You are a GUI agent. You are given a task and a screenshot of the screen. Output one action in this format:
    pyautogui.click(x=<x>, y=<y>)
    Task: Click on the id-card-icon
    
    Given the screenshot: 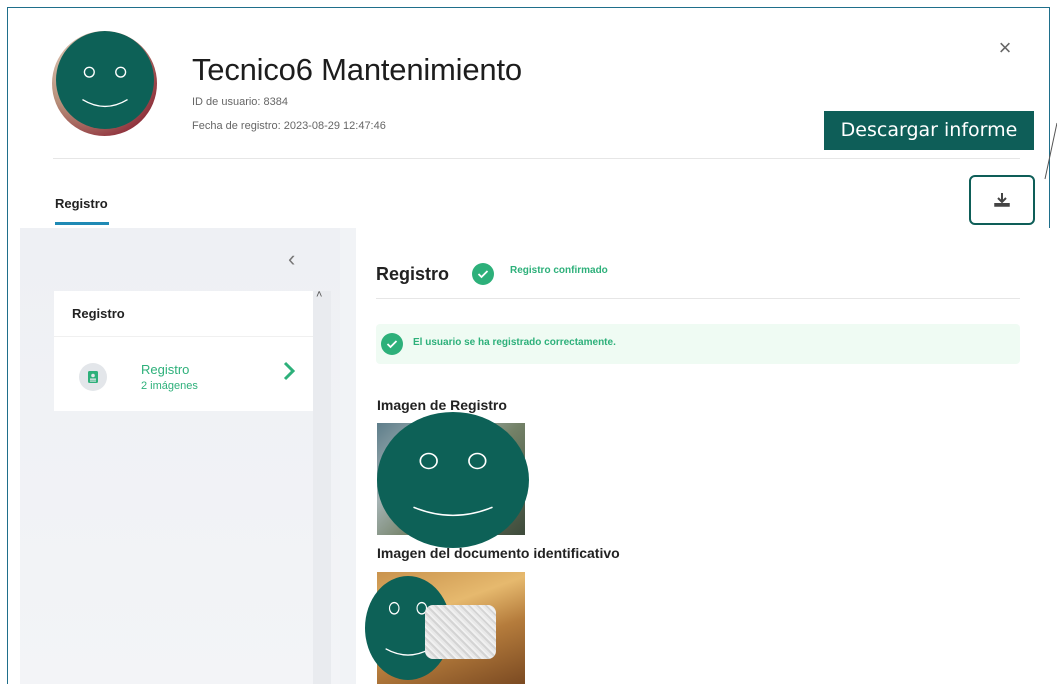 What is the action you would take?
    pyautogui.click(x=93, y=377)
    